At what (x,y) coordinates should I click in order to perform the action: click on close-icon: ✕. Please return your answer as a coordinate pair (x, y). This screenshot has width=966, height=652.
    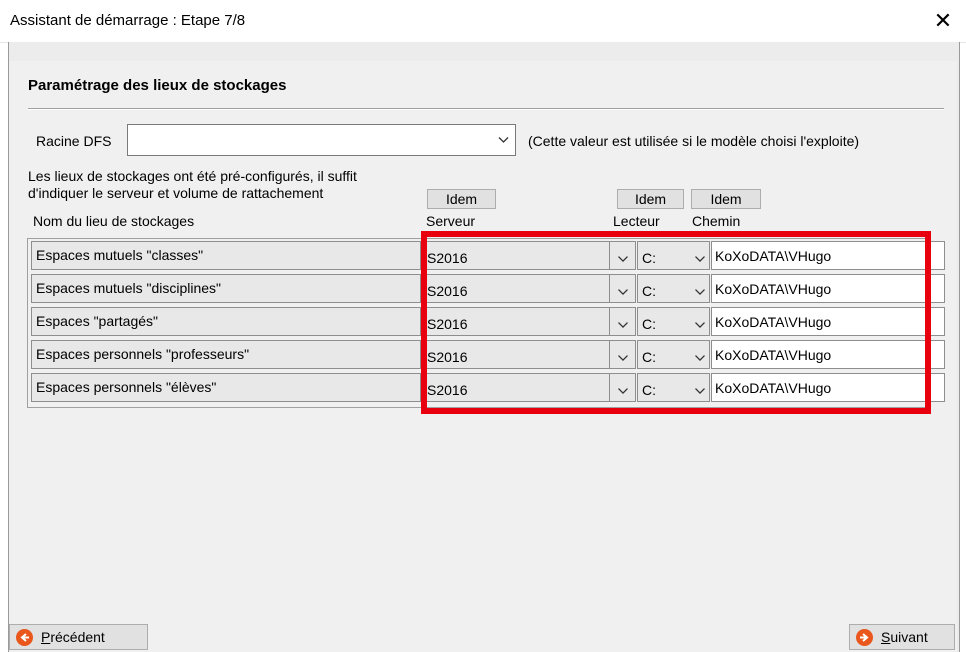
    Looking at the image, I should click on (943, 20).